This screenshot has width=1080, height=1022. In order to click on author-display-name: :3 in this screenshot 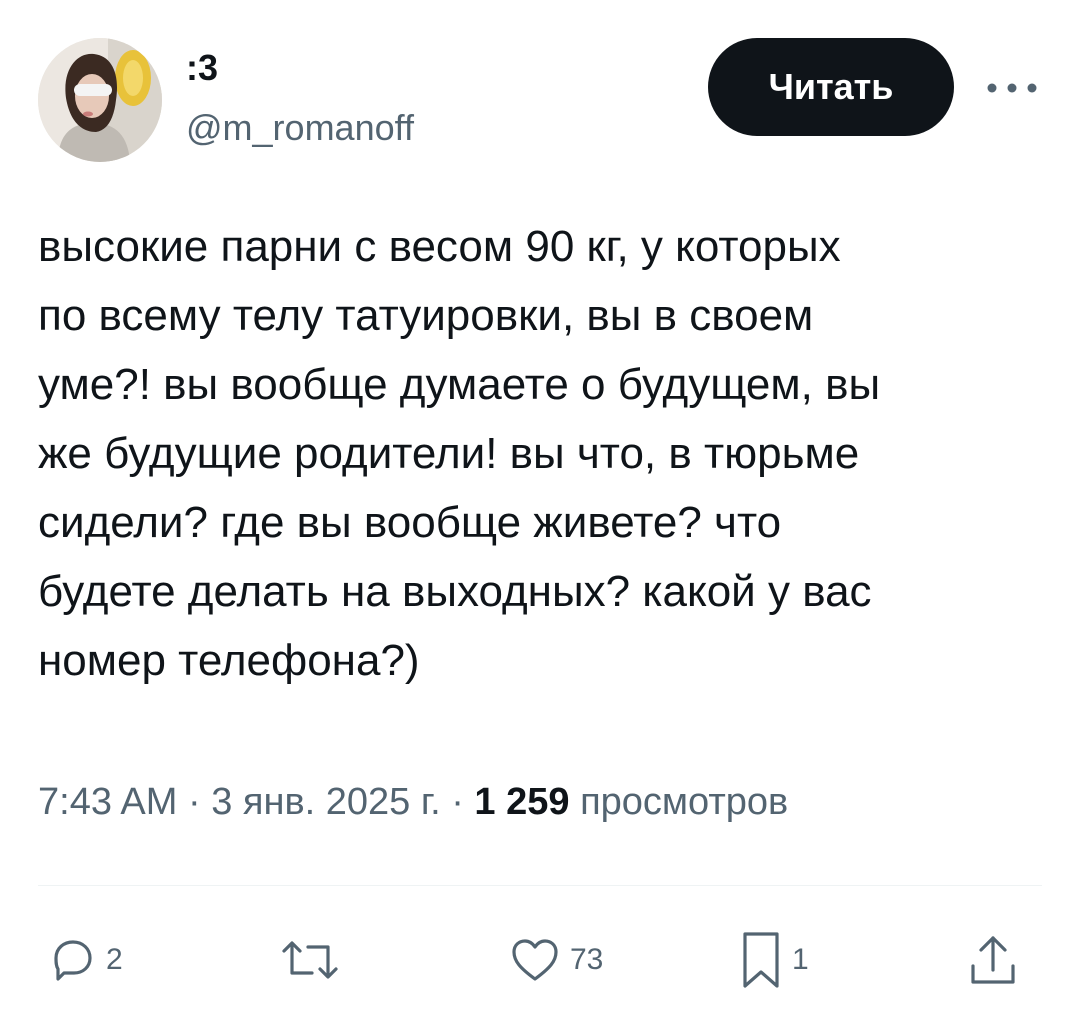, I will do `click(202, 68)`.